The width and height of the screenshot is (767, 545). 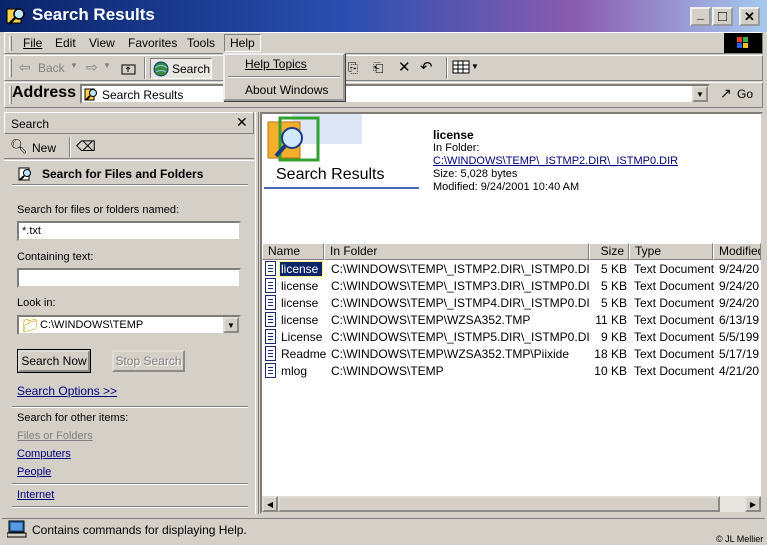 I want to click on delete-button: ✕, so click(x=407, y=67).